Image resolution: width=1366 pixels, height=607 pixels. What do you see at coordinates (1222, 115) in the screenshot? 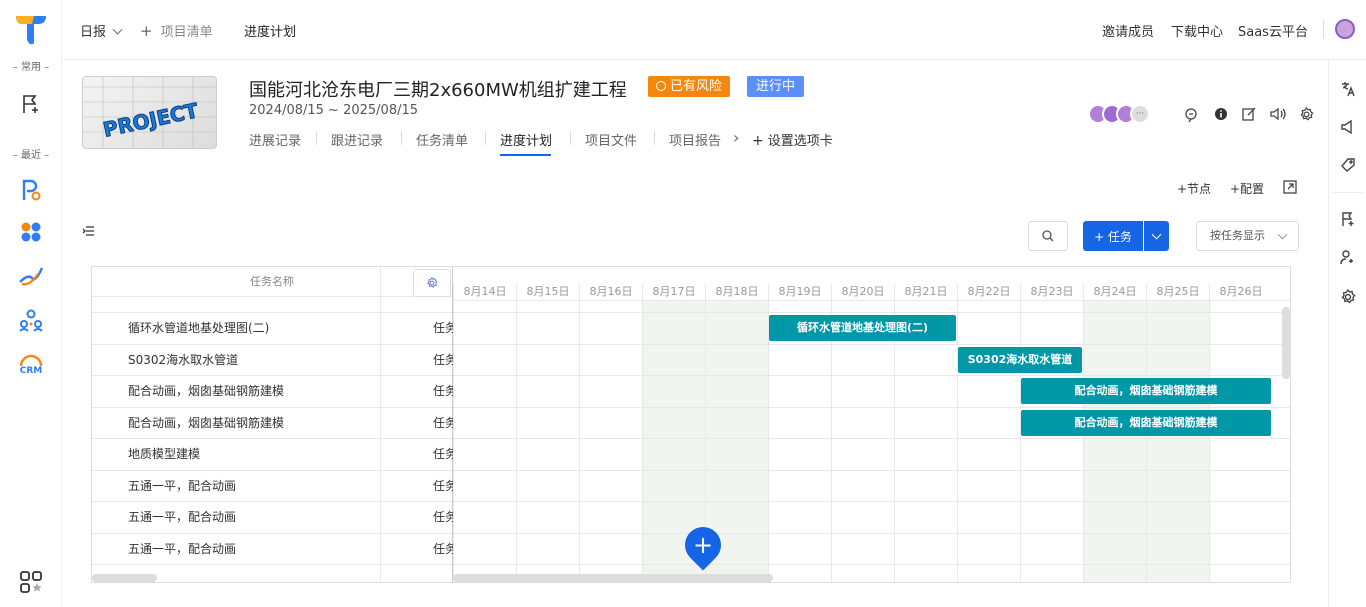
I see `info-icon` at bounding box center [1222, 115].